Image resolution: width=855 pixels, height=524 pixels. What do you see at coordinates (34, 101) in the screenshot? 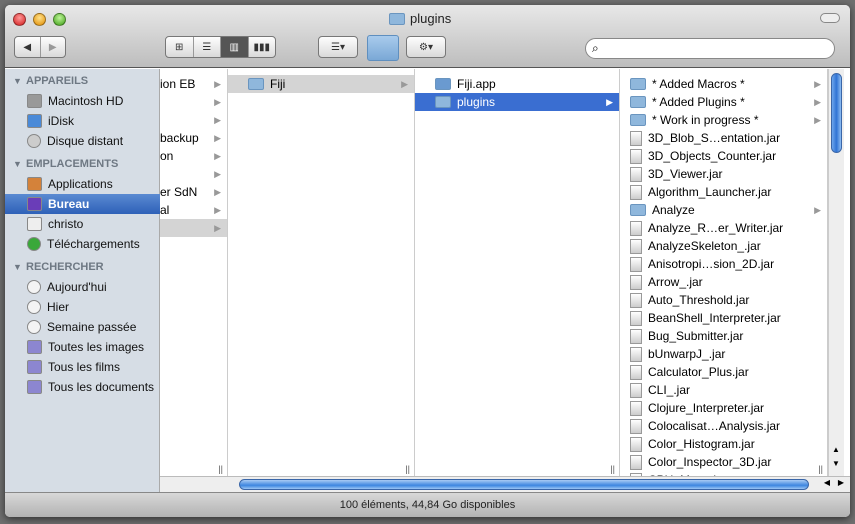
I see `hard-drive-icon` at bounding box center [34, 101].